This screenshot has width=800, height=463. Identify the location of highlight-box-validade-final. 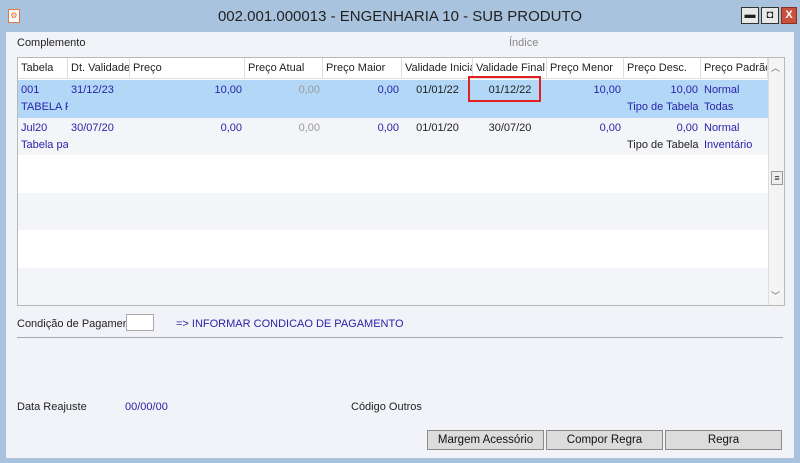
(504, 89).